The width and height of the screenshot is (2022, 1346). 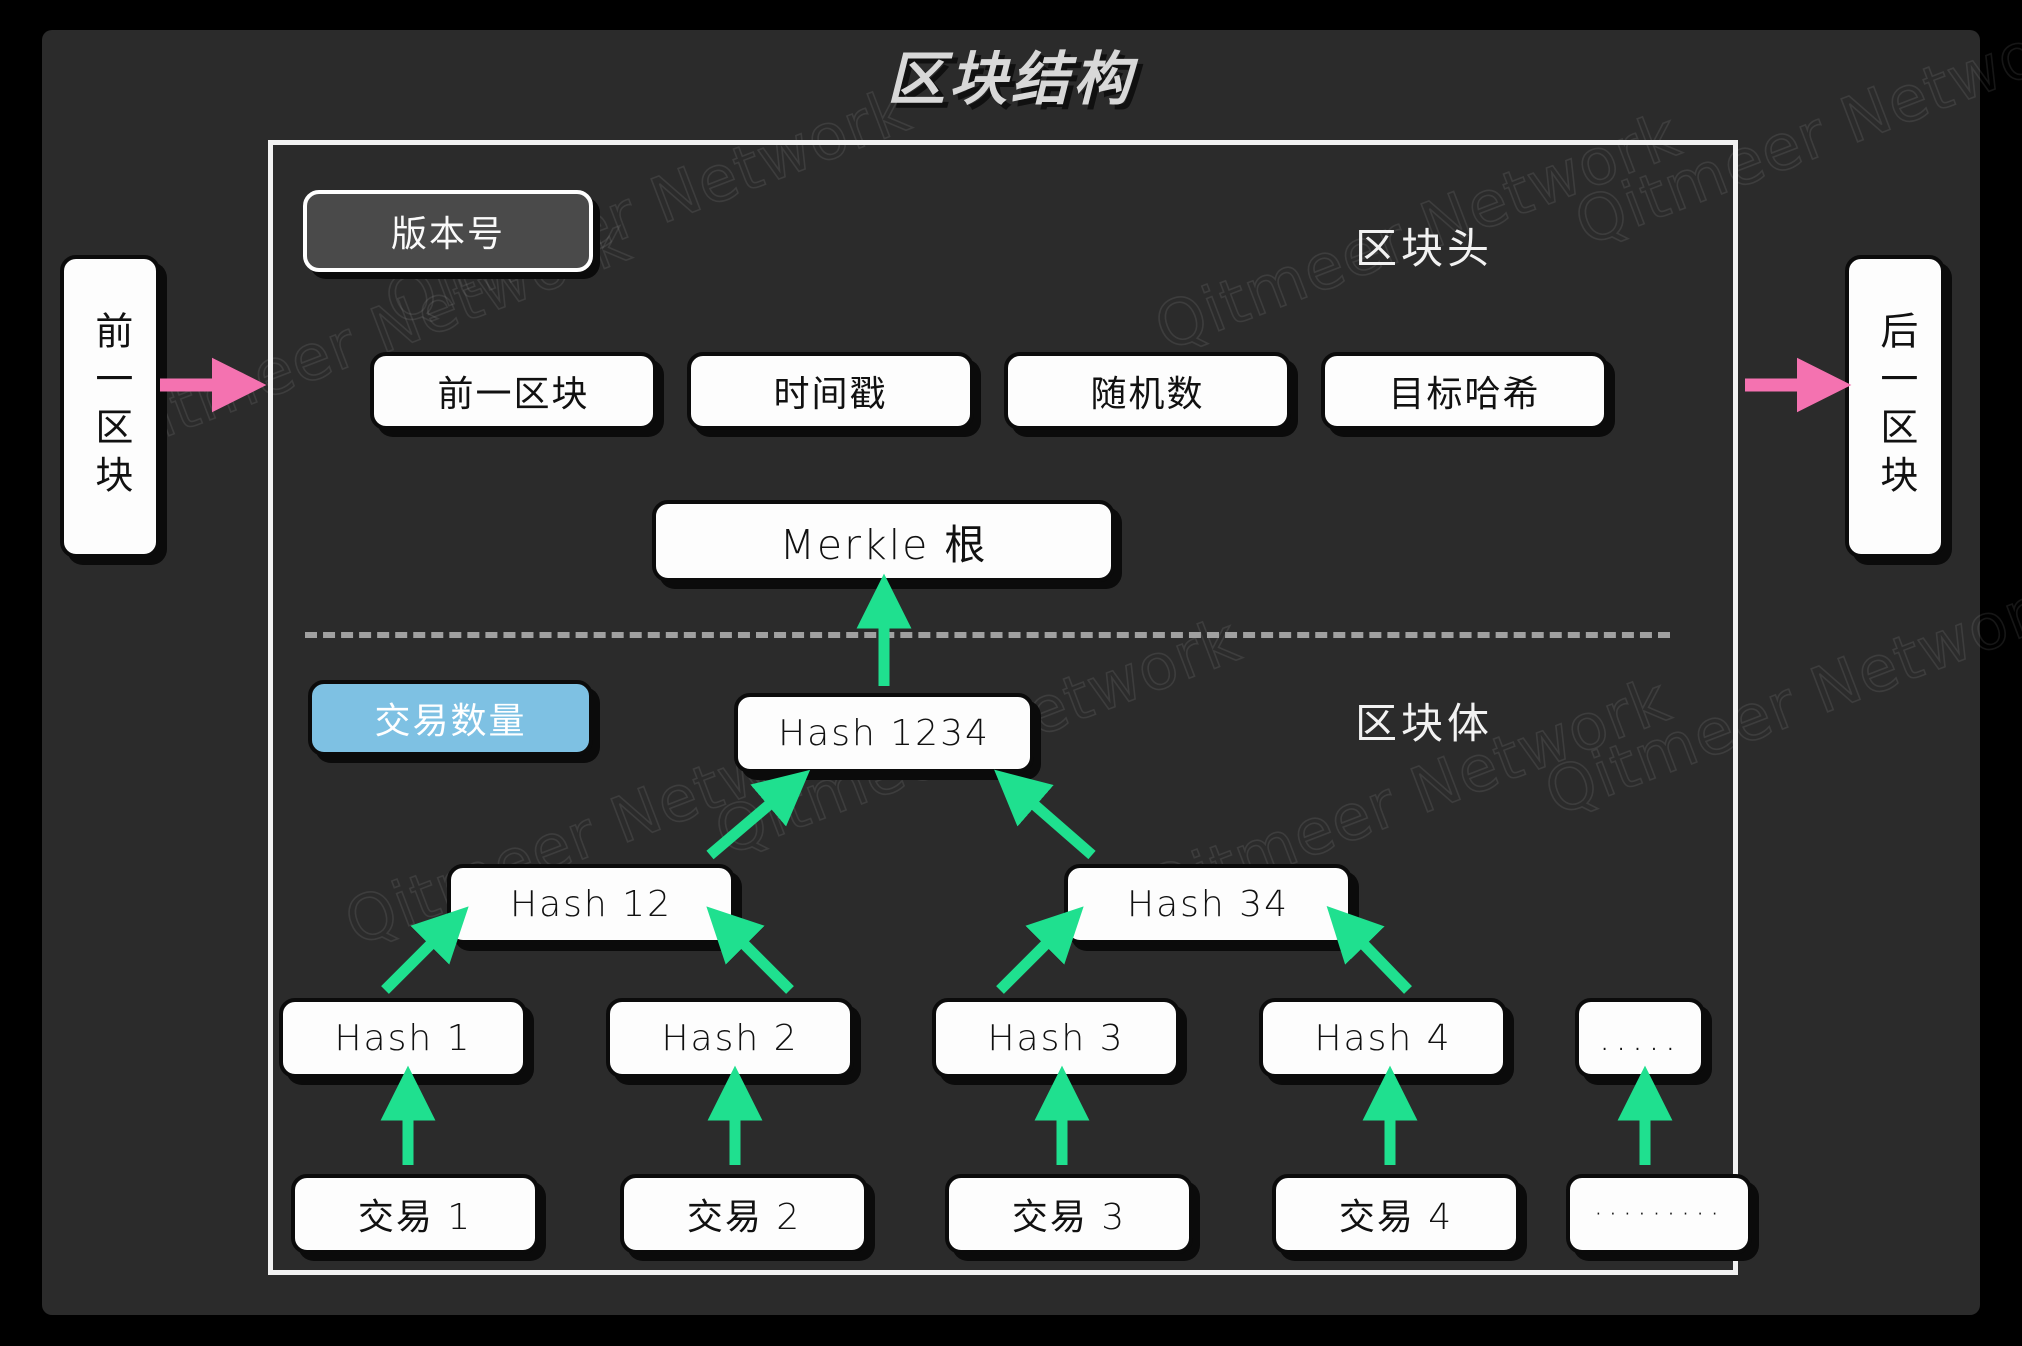 What do you see at coordinates (744, 1214) in the screenshot?
I see `transaction-box-2: 交易 2` at bounding box center [744, 1214].